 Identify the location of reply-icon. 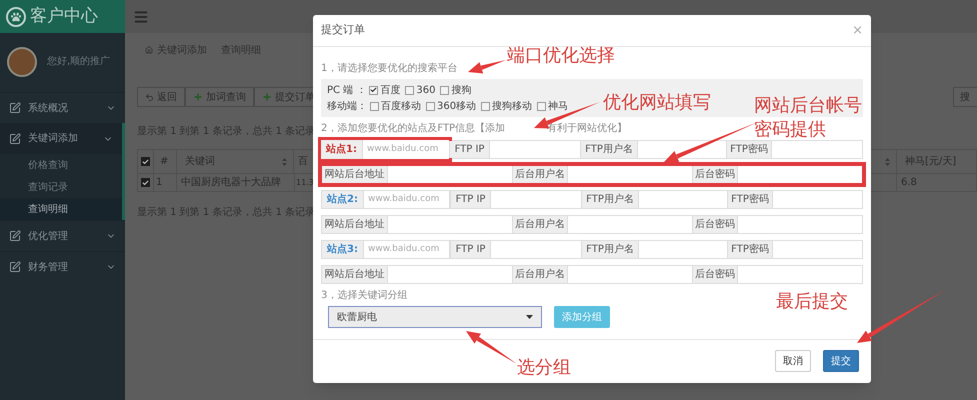
(149, 97).